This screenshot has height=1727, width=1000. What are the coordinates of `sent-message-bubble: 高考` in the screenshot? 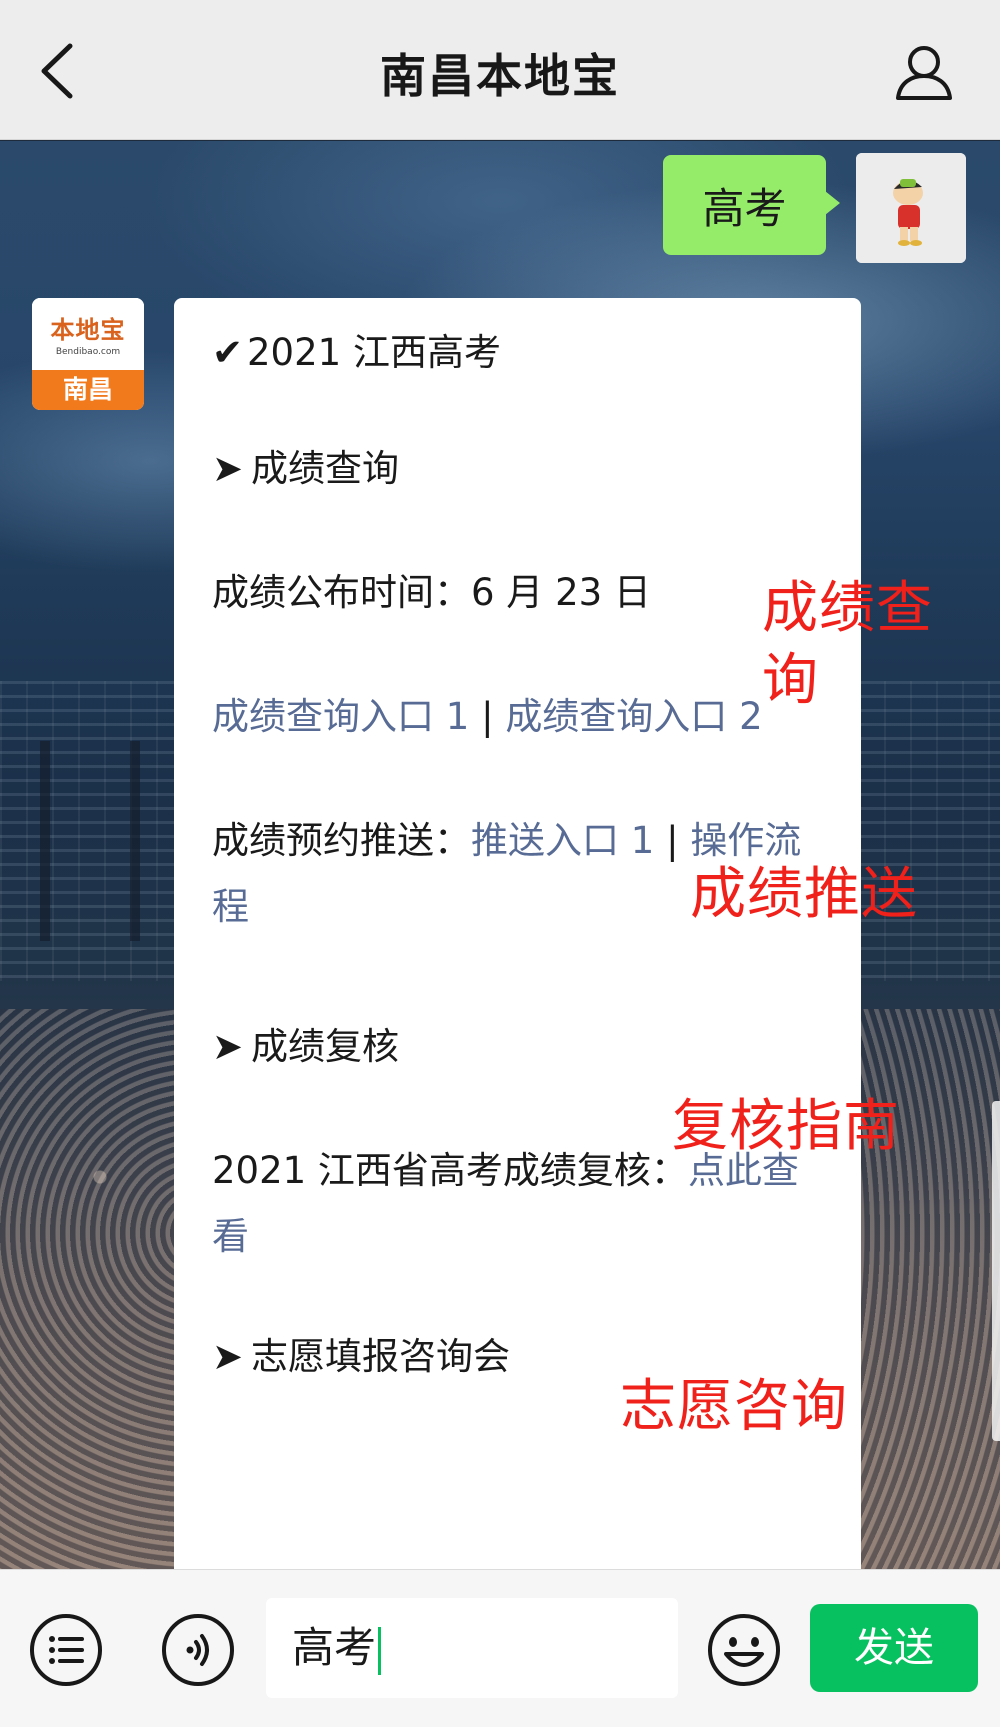 It's located at (751, 205).